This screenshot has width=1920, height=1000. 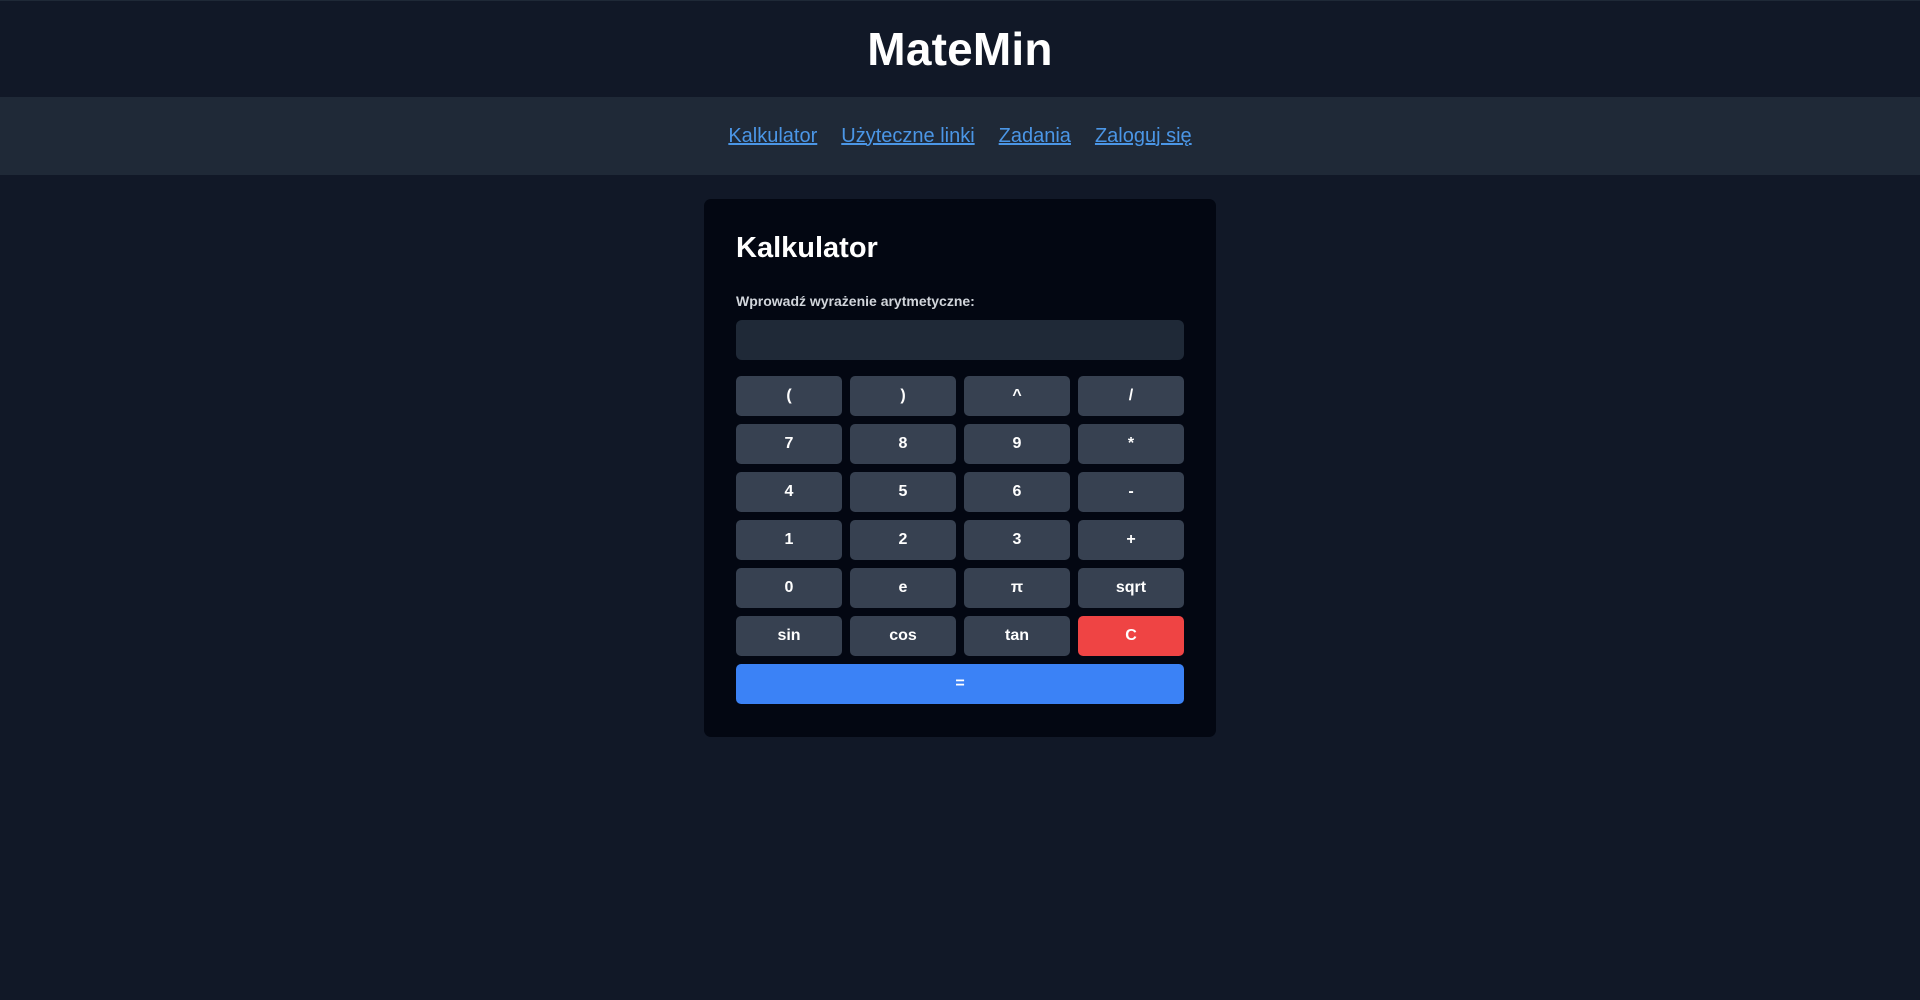 What do you see at coordinates (807, 248) in the screenshot?
I see `calculator-title: Kalkulator` at bounding box center [807, 248].